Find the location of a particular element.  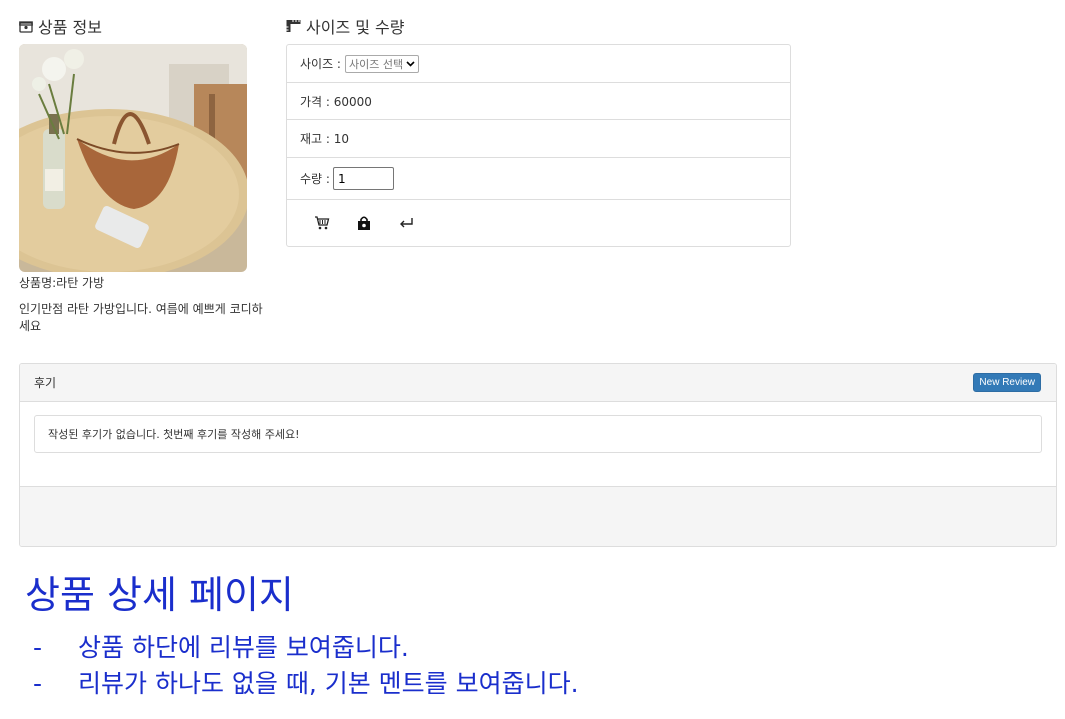

review-body: 작성된 후기가 없습니다. 첫번째 후기를 작성해 주세요! is located at coordinates (538, 444).